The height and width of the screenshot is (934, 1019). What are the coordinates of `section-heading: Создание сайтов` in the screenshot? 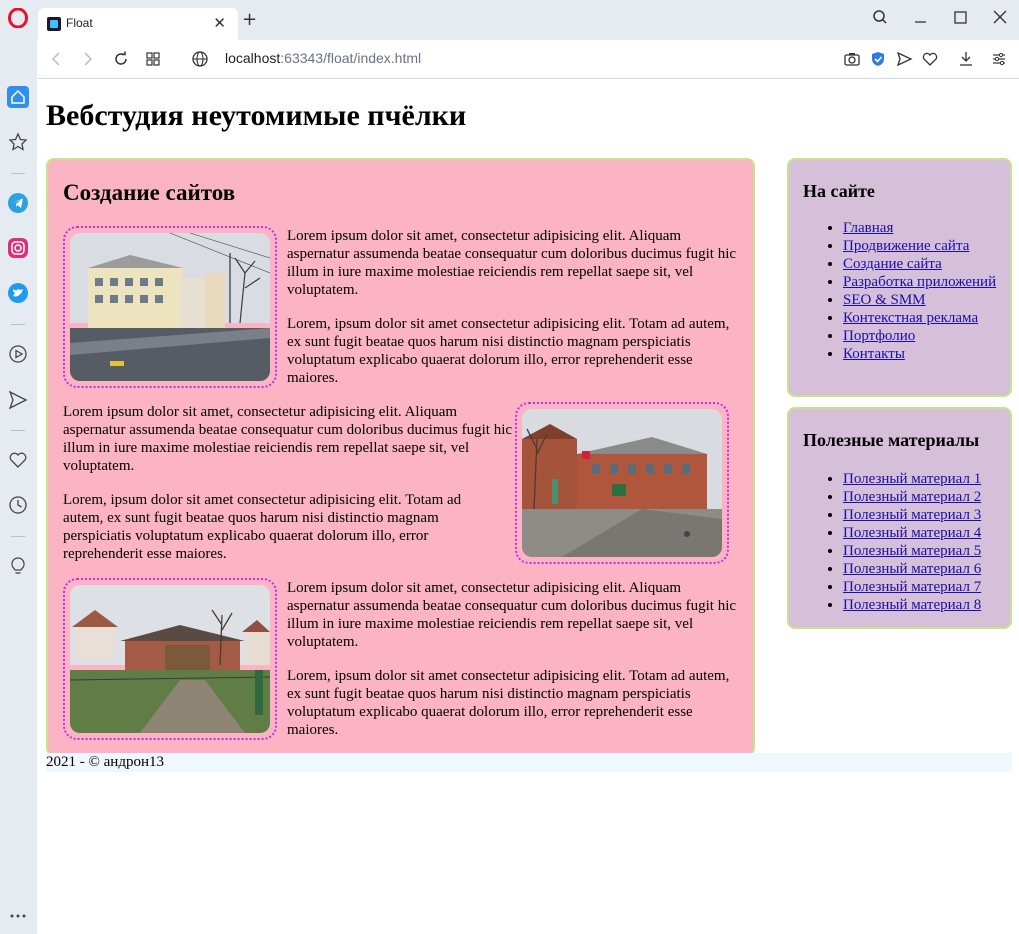 It's located at (149, 192).